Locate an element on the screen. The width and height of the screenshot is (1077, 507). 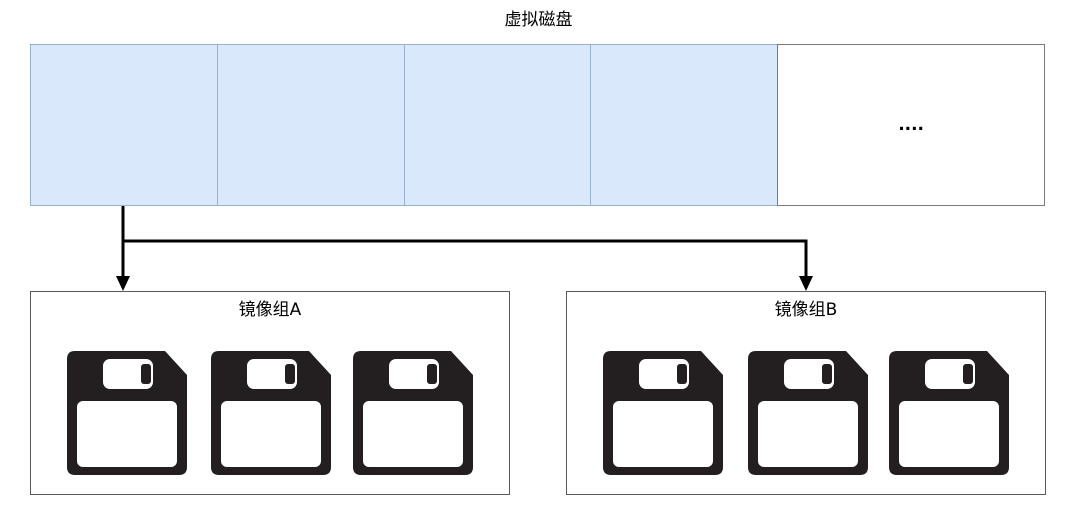
mirror-group-b-disks is located at coordinates (807, 413).